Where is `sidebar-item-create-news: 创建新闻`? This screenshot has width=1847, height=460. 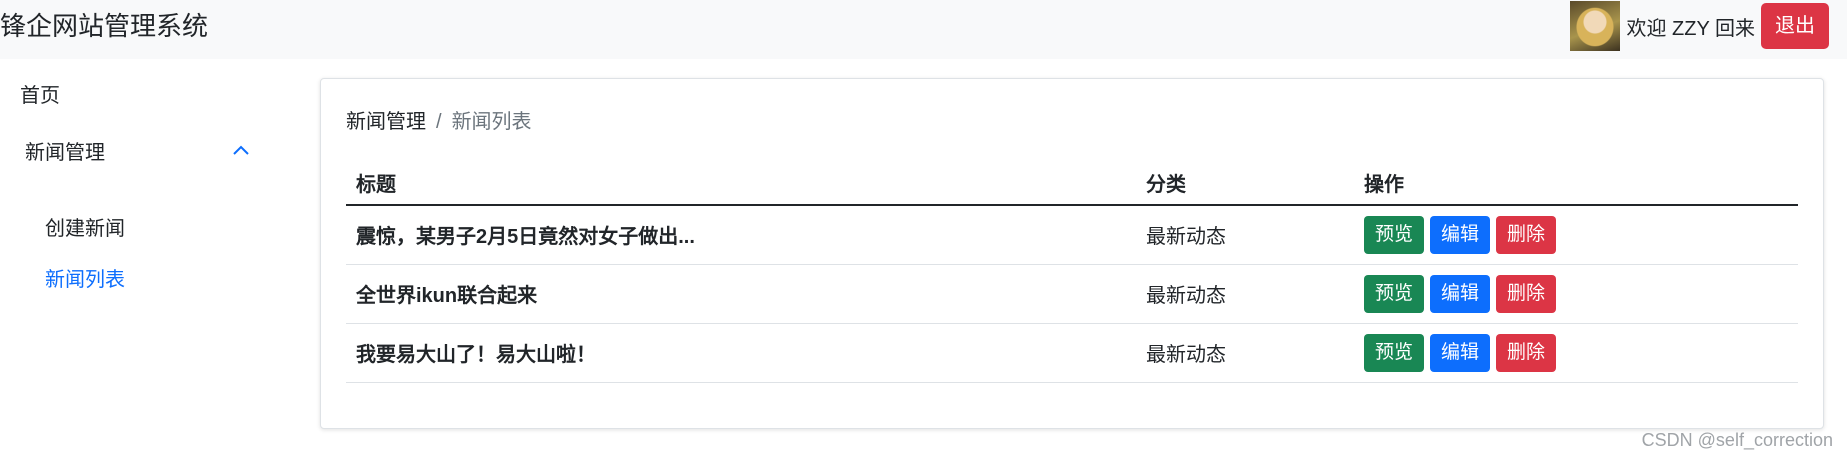 sidebar-item-create-news: 创建新闻 is located at coordinates (85, 226).